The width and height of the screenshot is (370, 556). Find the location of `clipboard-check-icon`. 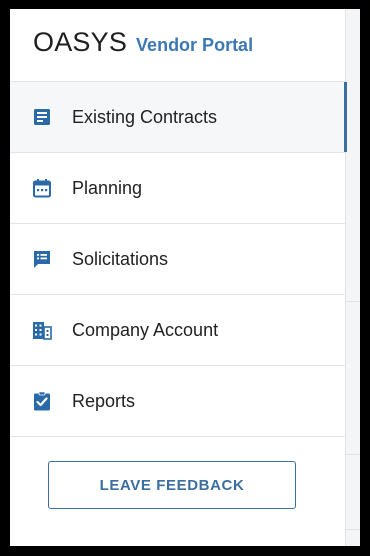

clipboard-check-icon is located at coordinates (42, 401).